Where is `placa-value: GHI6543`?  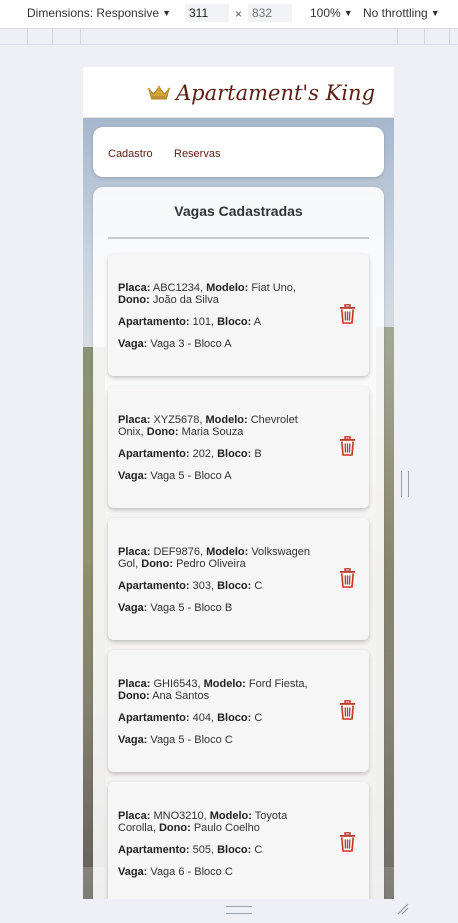 placa-value: GHI6543 is located at coordinates (175, 684).